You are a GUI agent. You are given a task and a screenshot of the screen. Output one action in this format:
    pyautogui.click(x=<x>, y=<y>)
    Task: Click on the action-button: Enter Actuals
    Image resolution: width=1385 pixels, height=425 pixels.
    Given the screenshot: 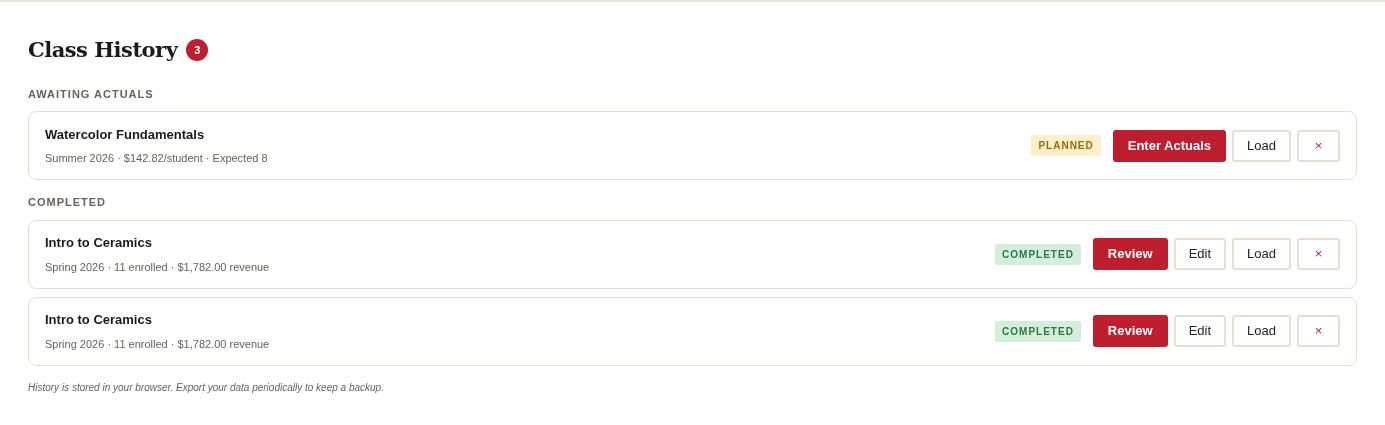 What is the action you would take?
    pyautogui.click(x=1169, y=145)
    